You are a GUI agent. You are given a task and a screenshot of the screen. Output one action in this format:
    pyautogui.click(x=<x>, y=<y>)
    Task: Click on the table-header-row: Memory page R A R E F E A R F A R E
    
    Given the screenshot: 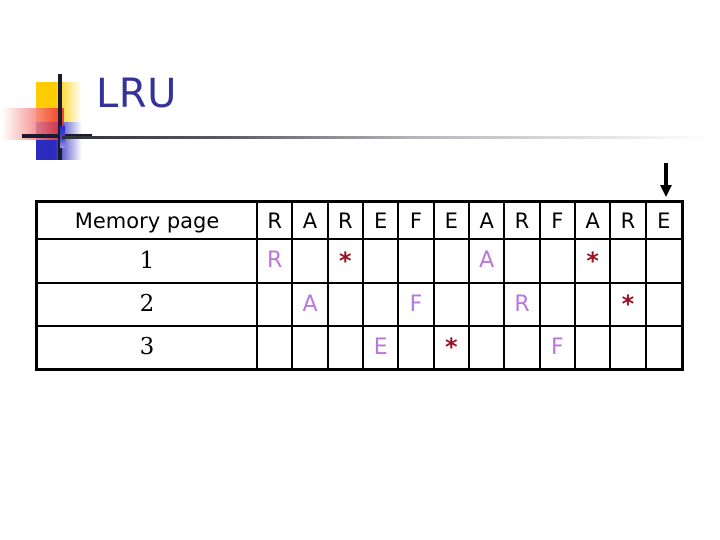 What is the action you would take?
    pyautogui.click(x=359, y=222)
    